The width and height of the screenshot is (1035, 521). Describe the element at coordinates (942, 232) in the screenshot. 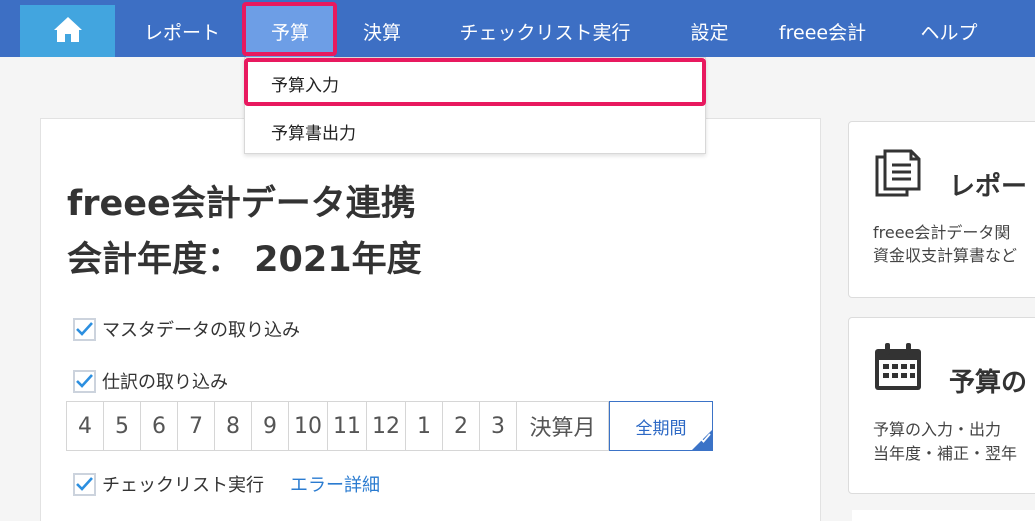

I see `report-card-desc-line1: freee会計データ関` at that location.